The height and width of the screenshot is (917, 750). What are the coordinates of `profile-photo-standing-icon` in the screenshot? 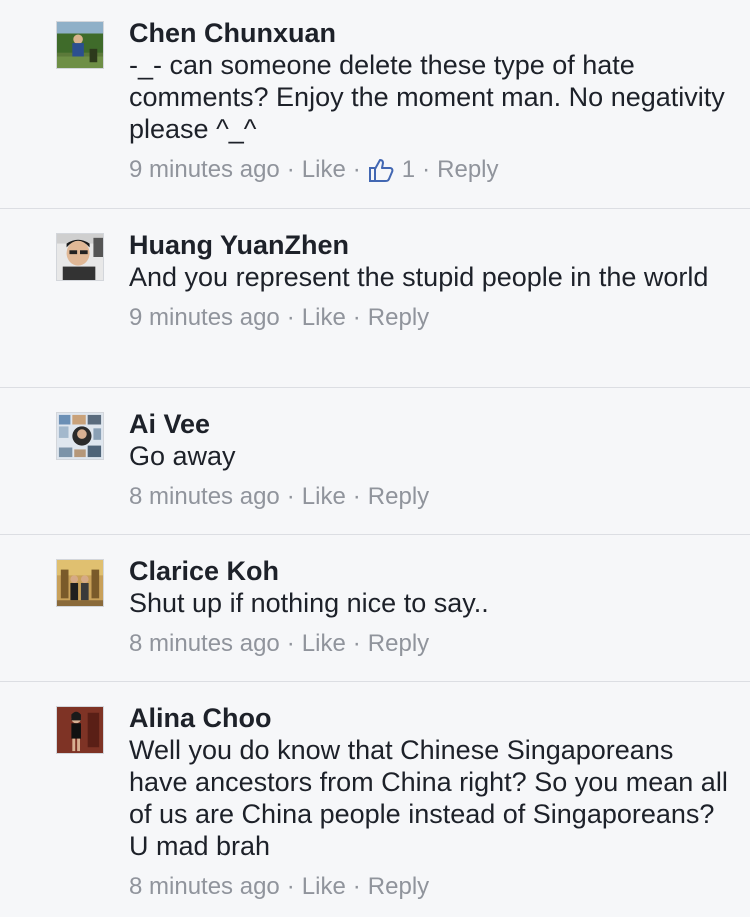 It's located at (80, 730).